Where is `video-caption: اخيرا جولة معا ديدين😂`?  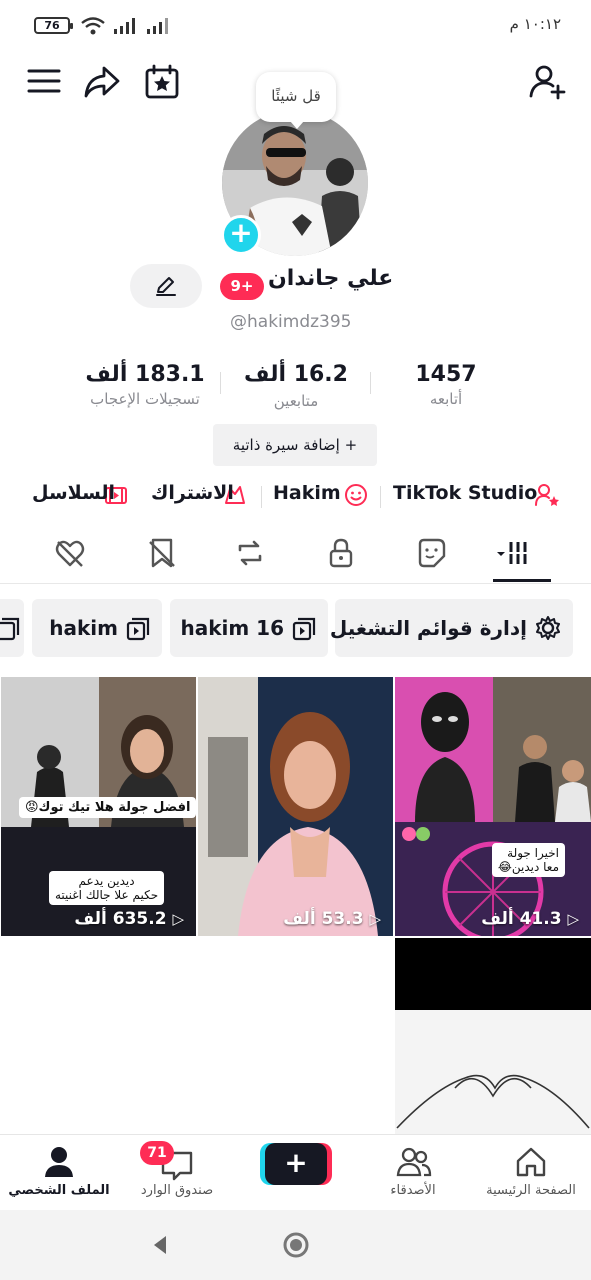
video-caption: اخيرا جولة معا ديدين😂 is located at coordinates (528, 860).